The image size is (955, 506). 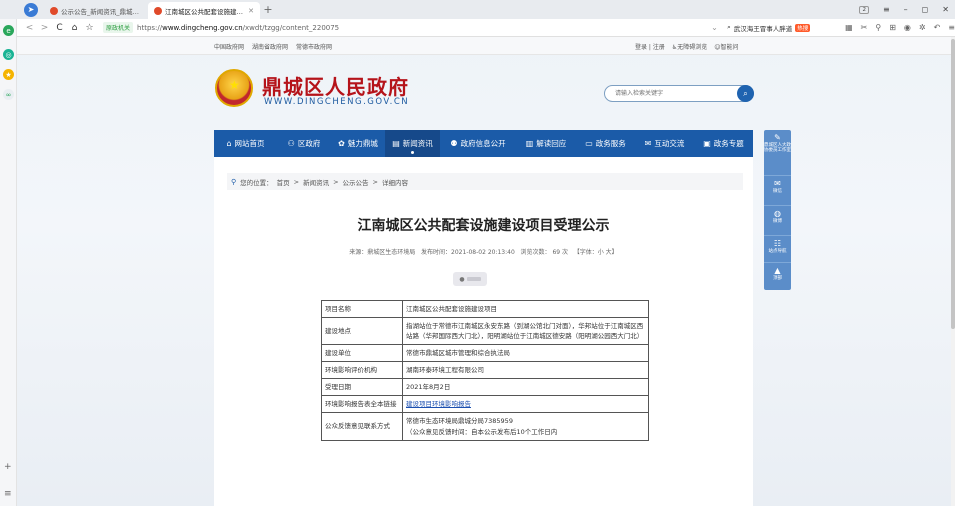 I want to click on close-tab-icon: ✕, so click(x=251, y=11).